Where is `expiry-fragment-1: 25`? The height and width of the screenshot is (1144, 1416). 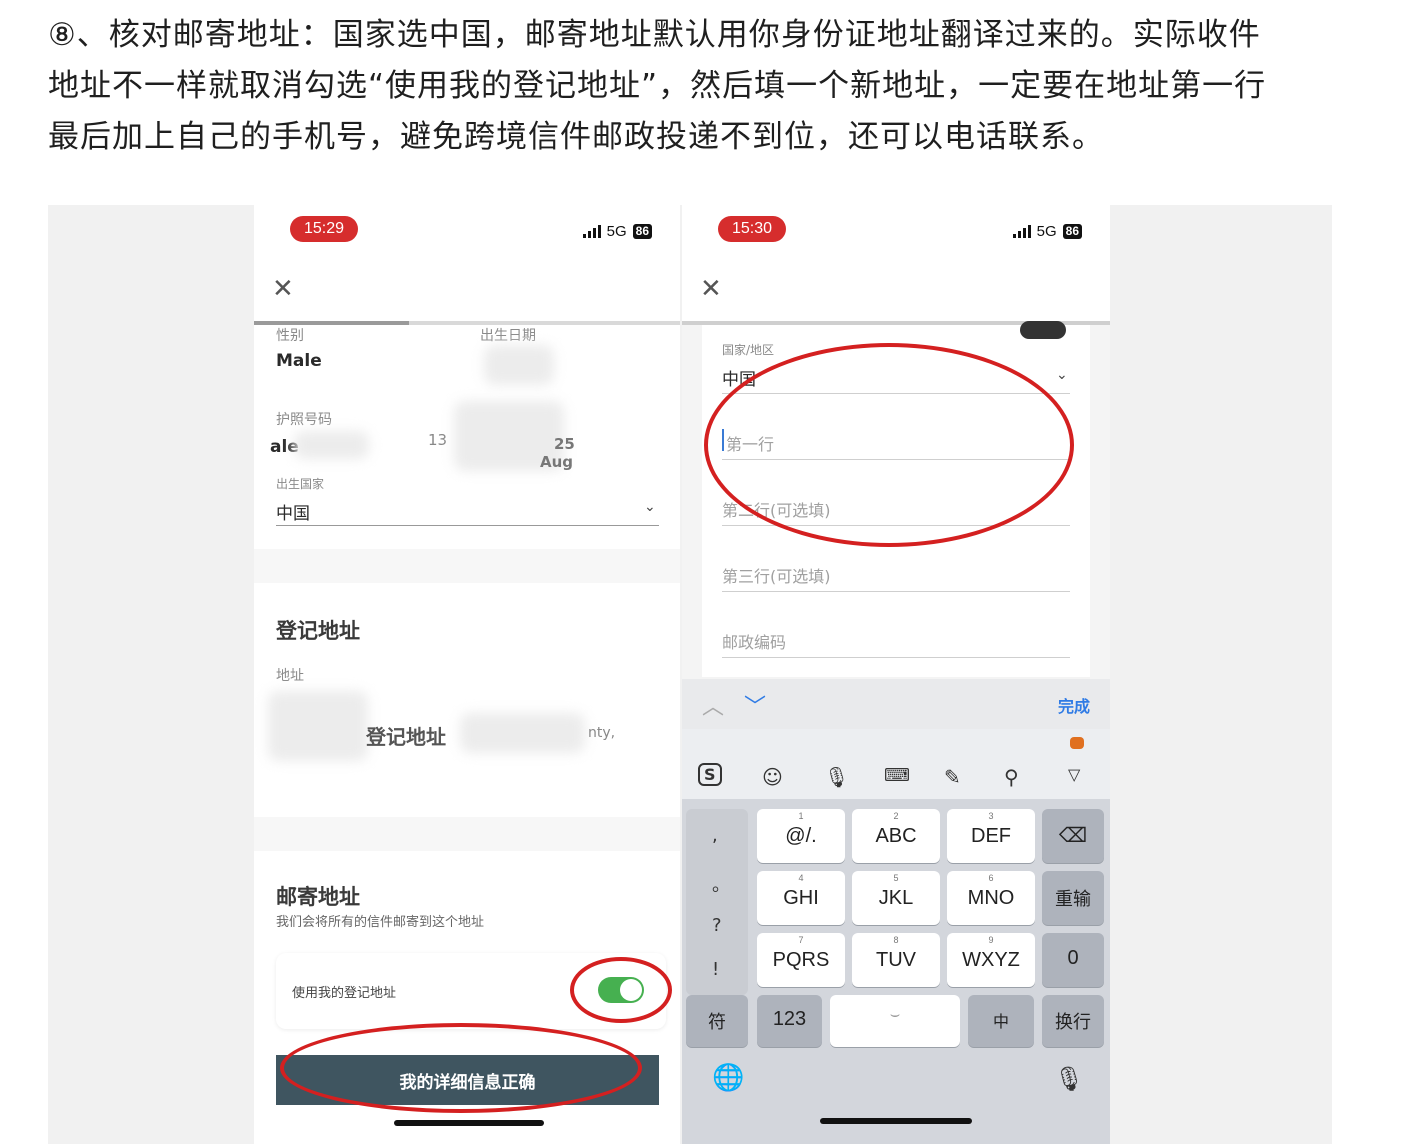
expiry-fragment-1: 25 is located at coordinates (564, 444).